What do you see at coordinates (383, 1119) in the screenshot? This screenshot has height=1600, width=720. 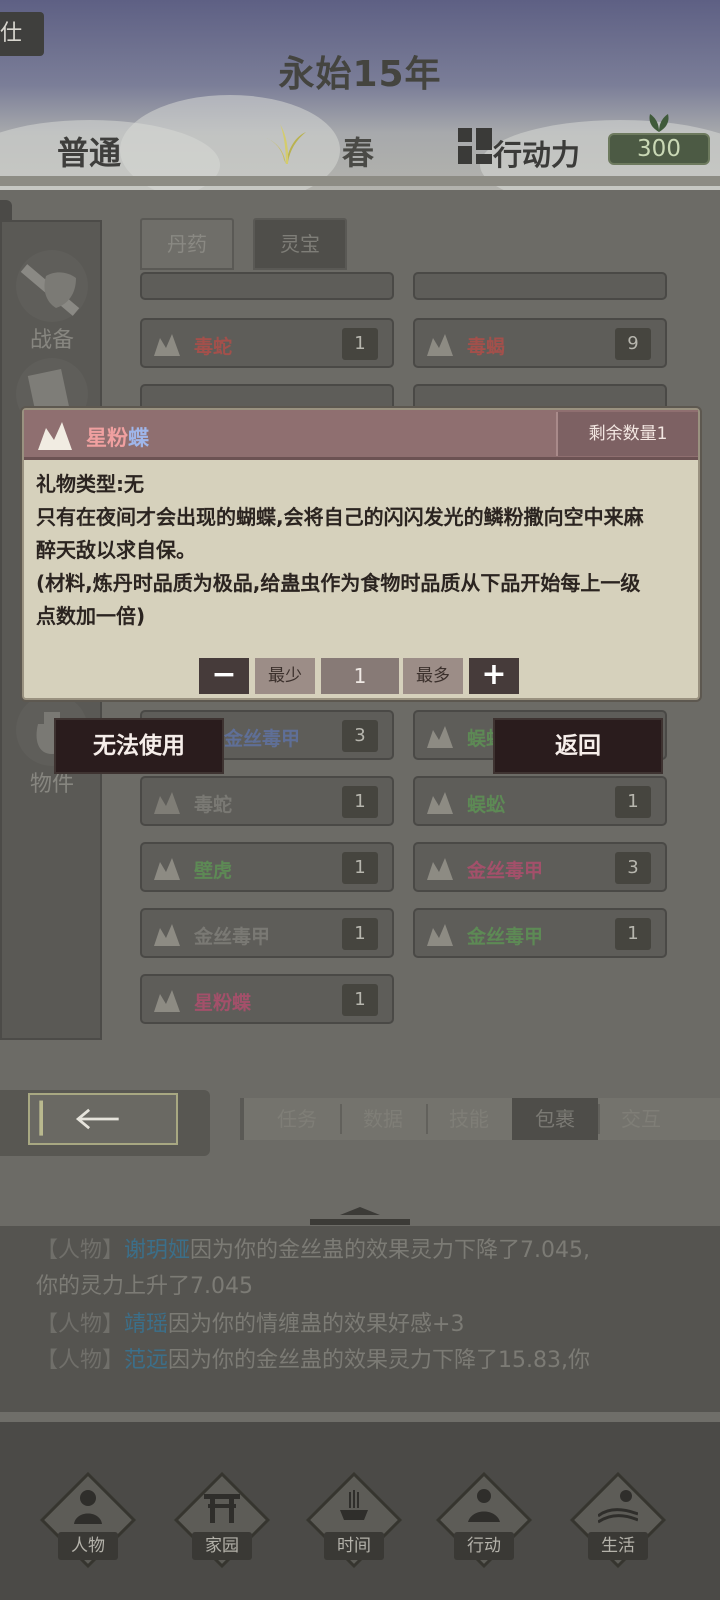 I see `tab-data: 数据` at bounding box center [383, 1119].